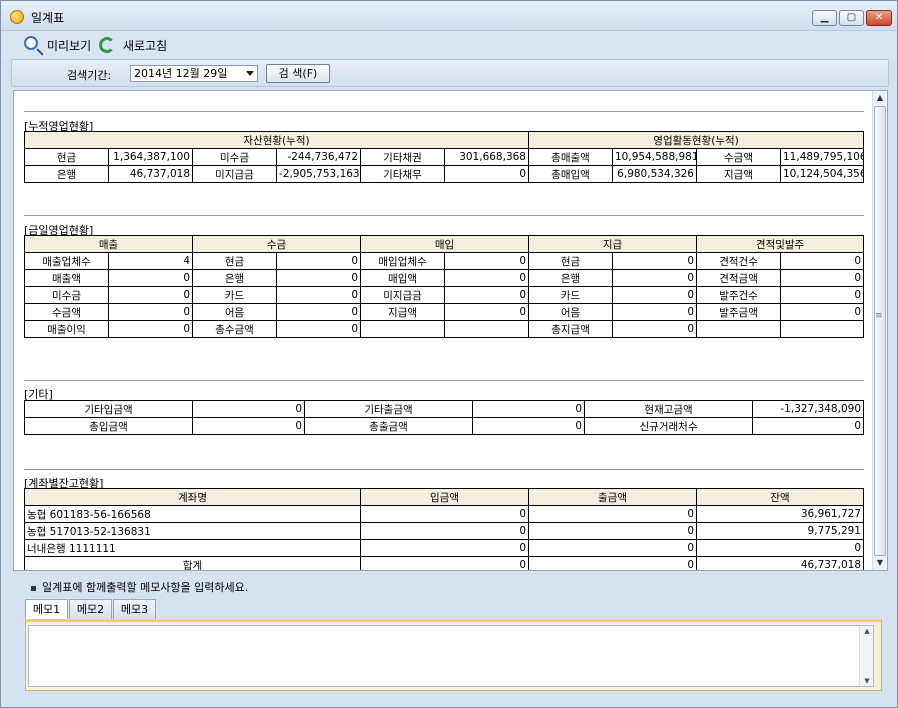  Describe the element at coordinates (880, 563) in the screenshot. I see `scroll-down-icon: ▼` at that location.